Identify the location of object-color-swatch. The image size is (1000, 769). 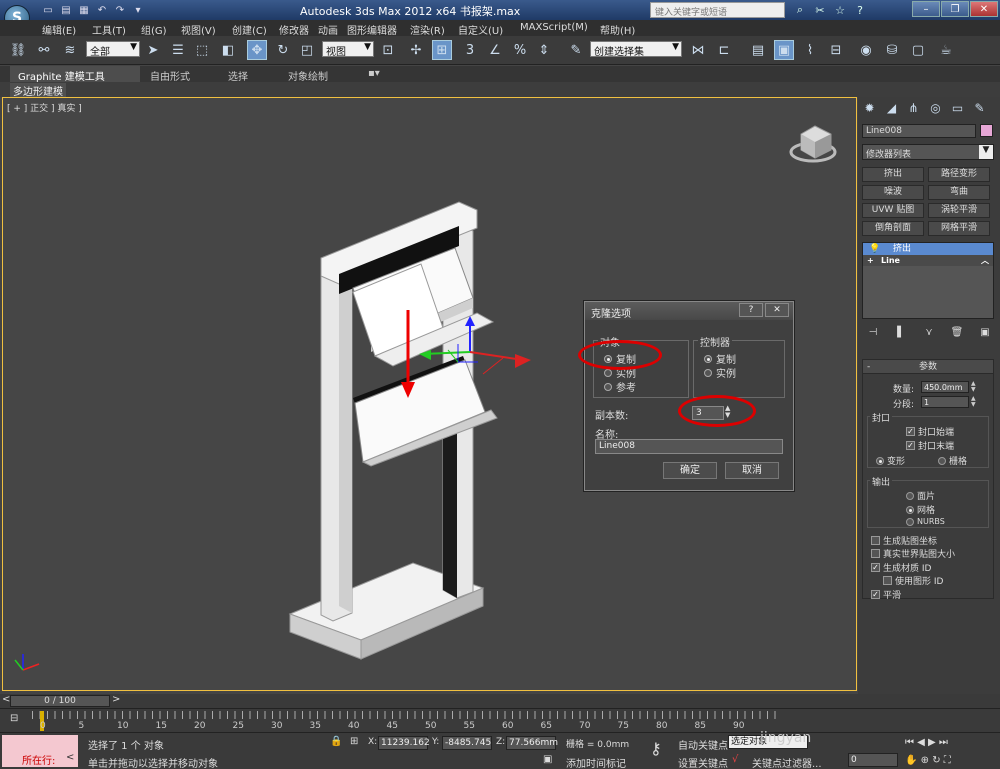
(986, 130).